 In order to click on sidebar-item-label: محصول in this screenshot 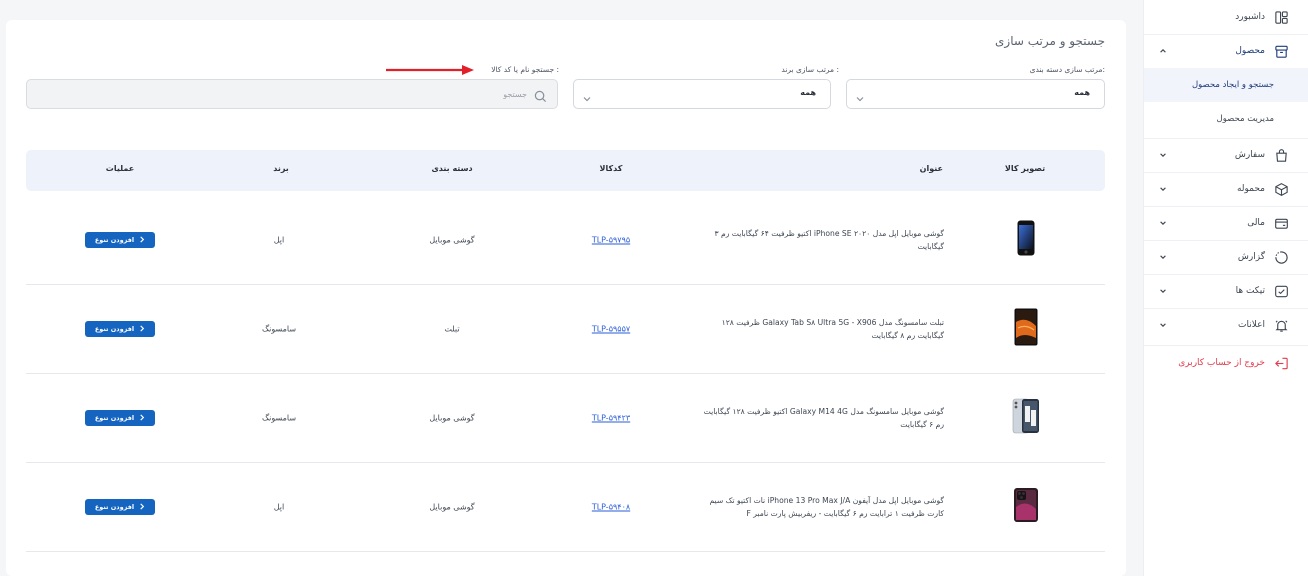, I will do `click(1250, 51)`.